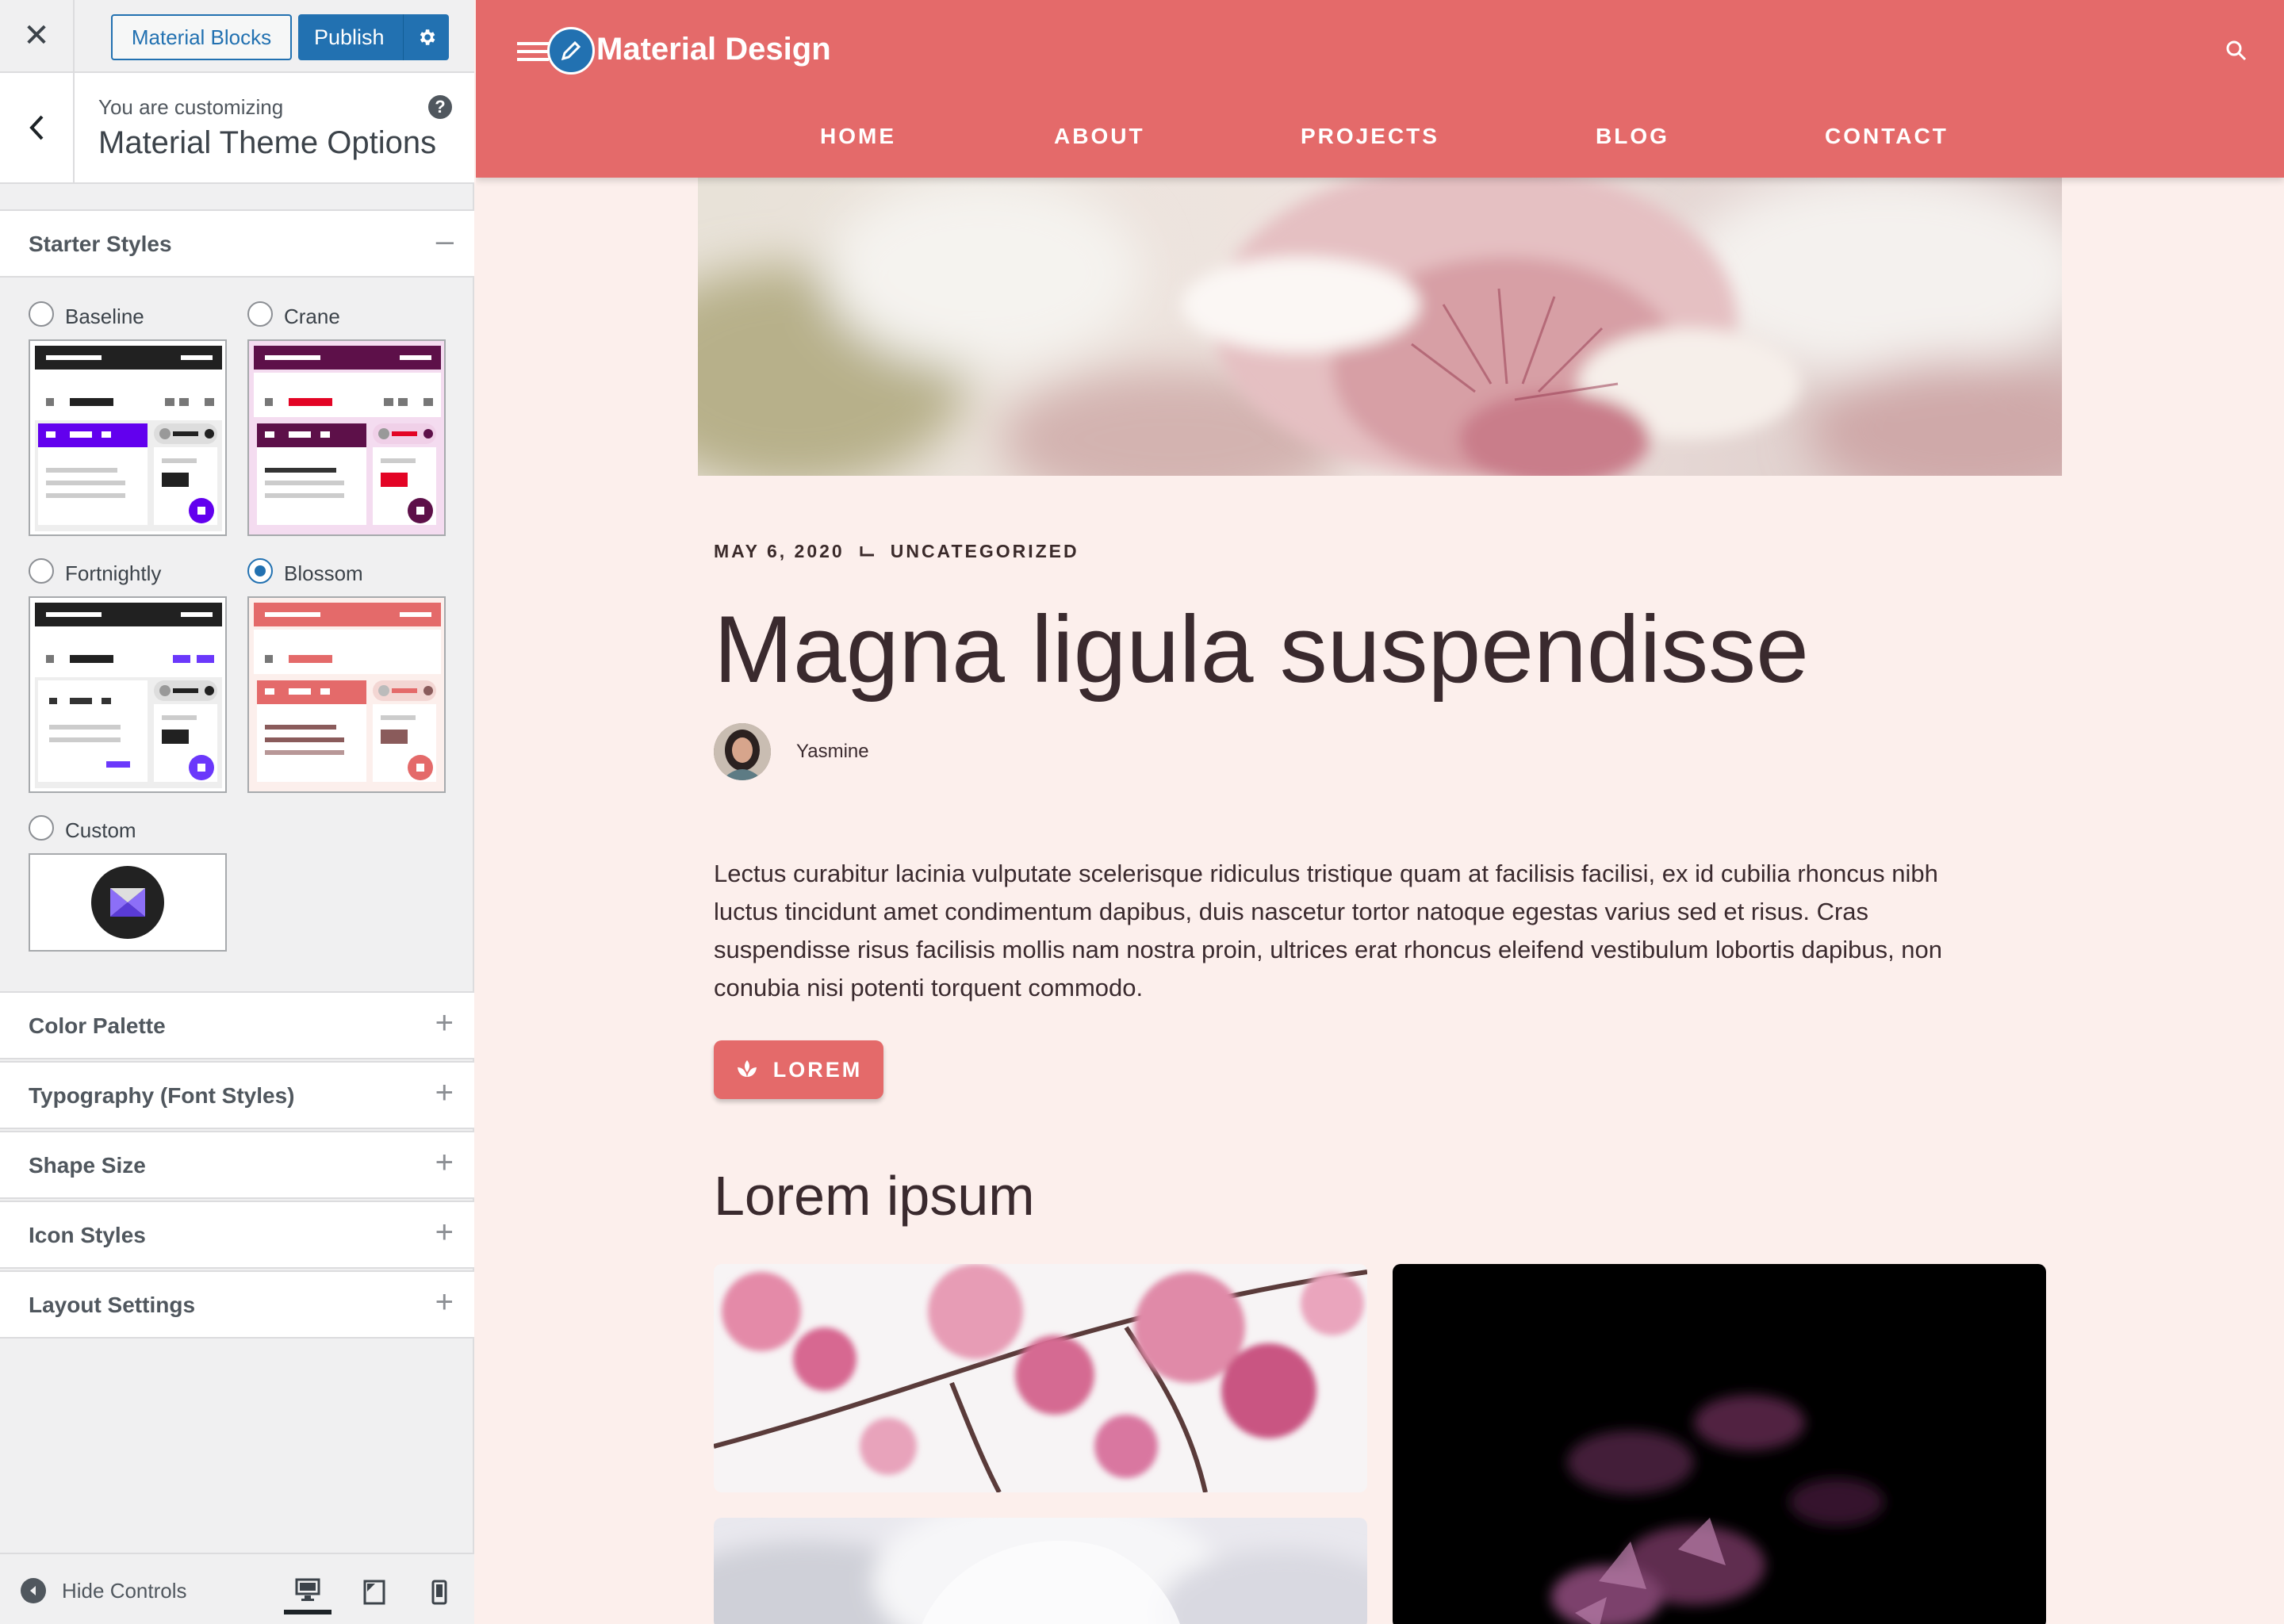 This screenshot has width=2284, height=1624. I want to click on publish-button: Publish, so click(373, 37).